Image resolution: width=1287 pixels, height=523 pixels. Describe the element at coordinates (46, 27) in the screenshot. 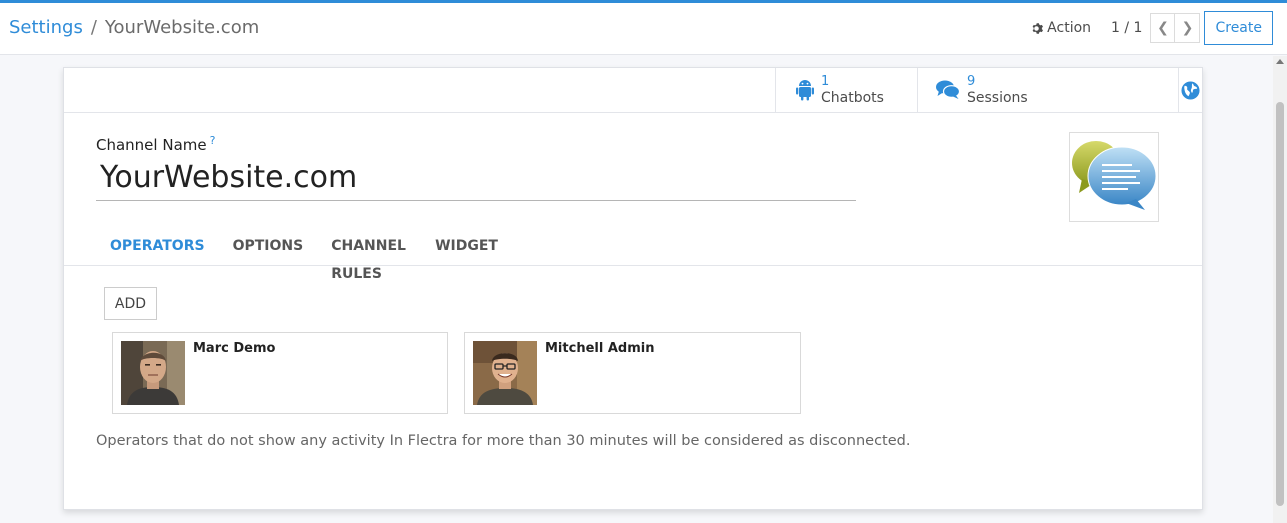

I see `breadcrumb-settings-link: Settings` at that location.